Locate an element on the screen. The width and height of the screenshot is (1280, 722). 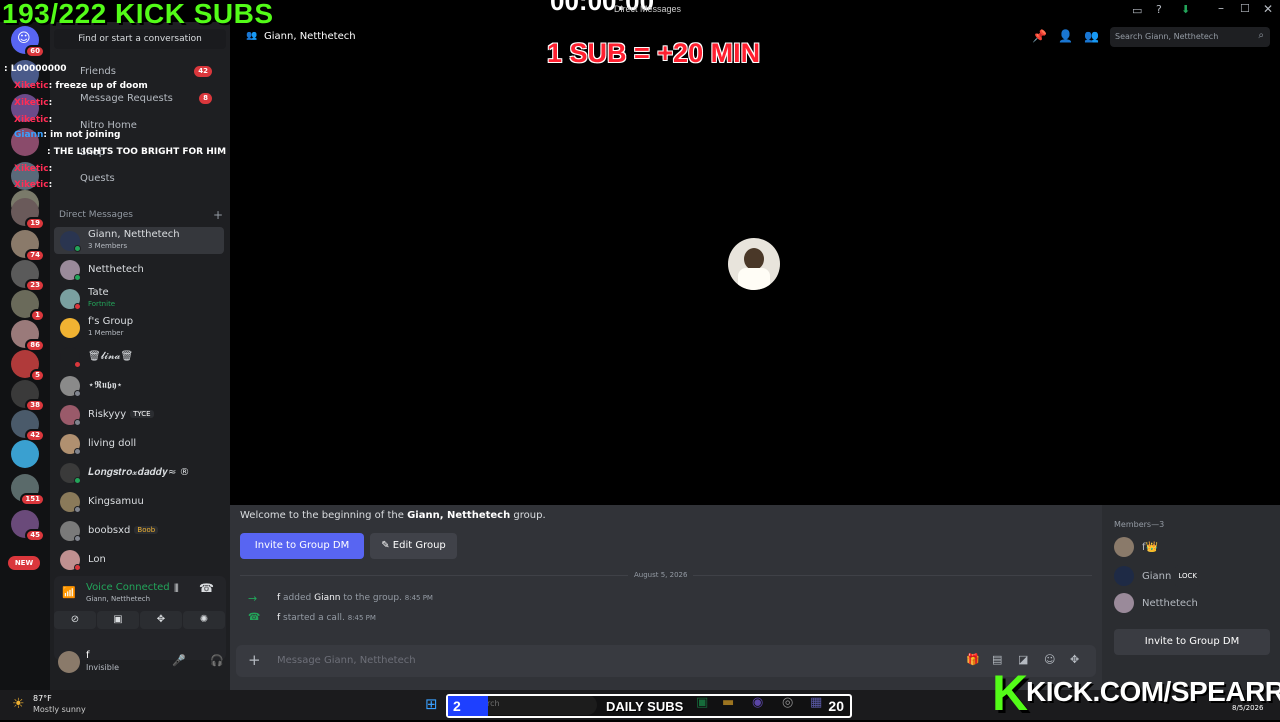
page-title: Giann, Netthetech is located at coordinates (310, 36).